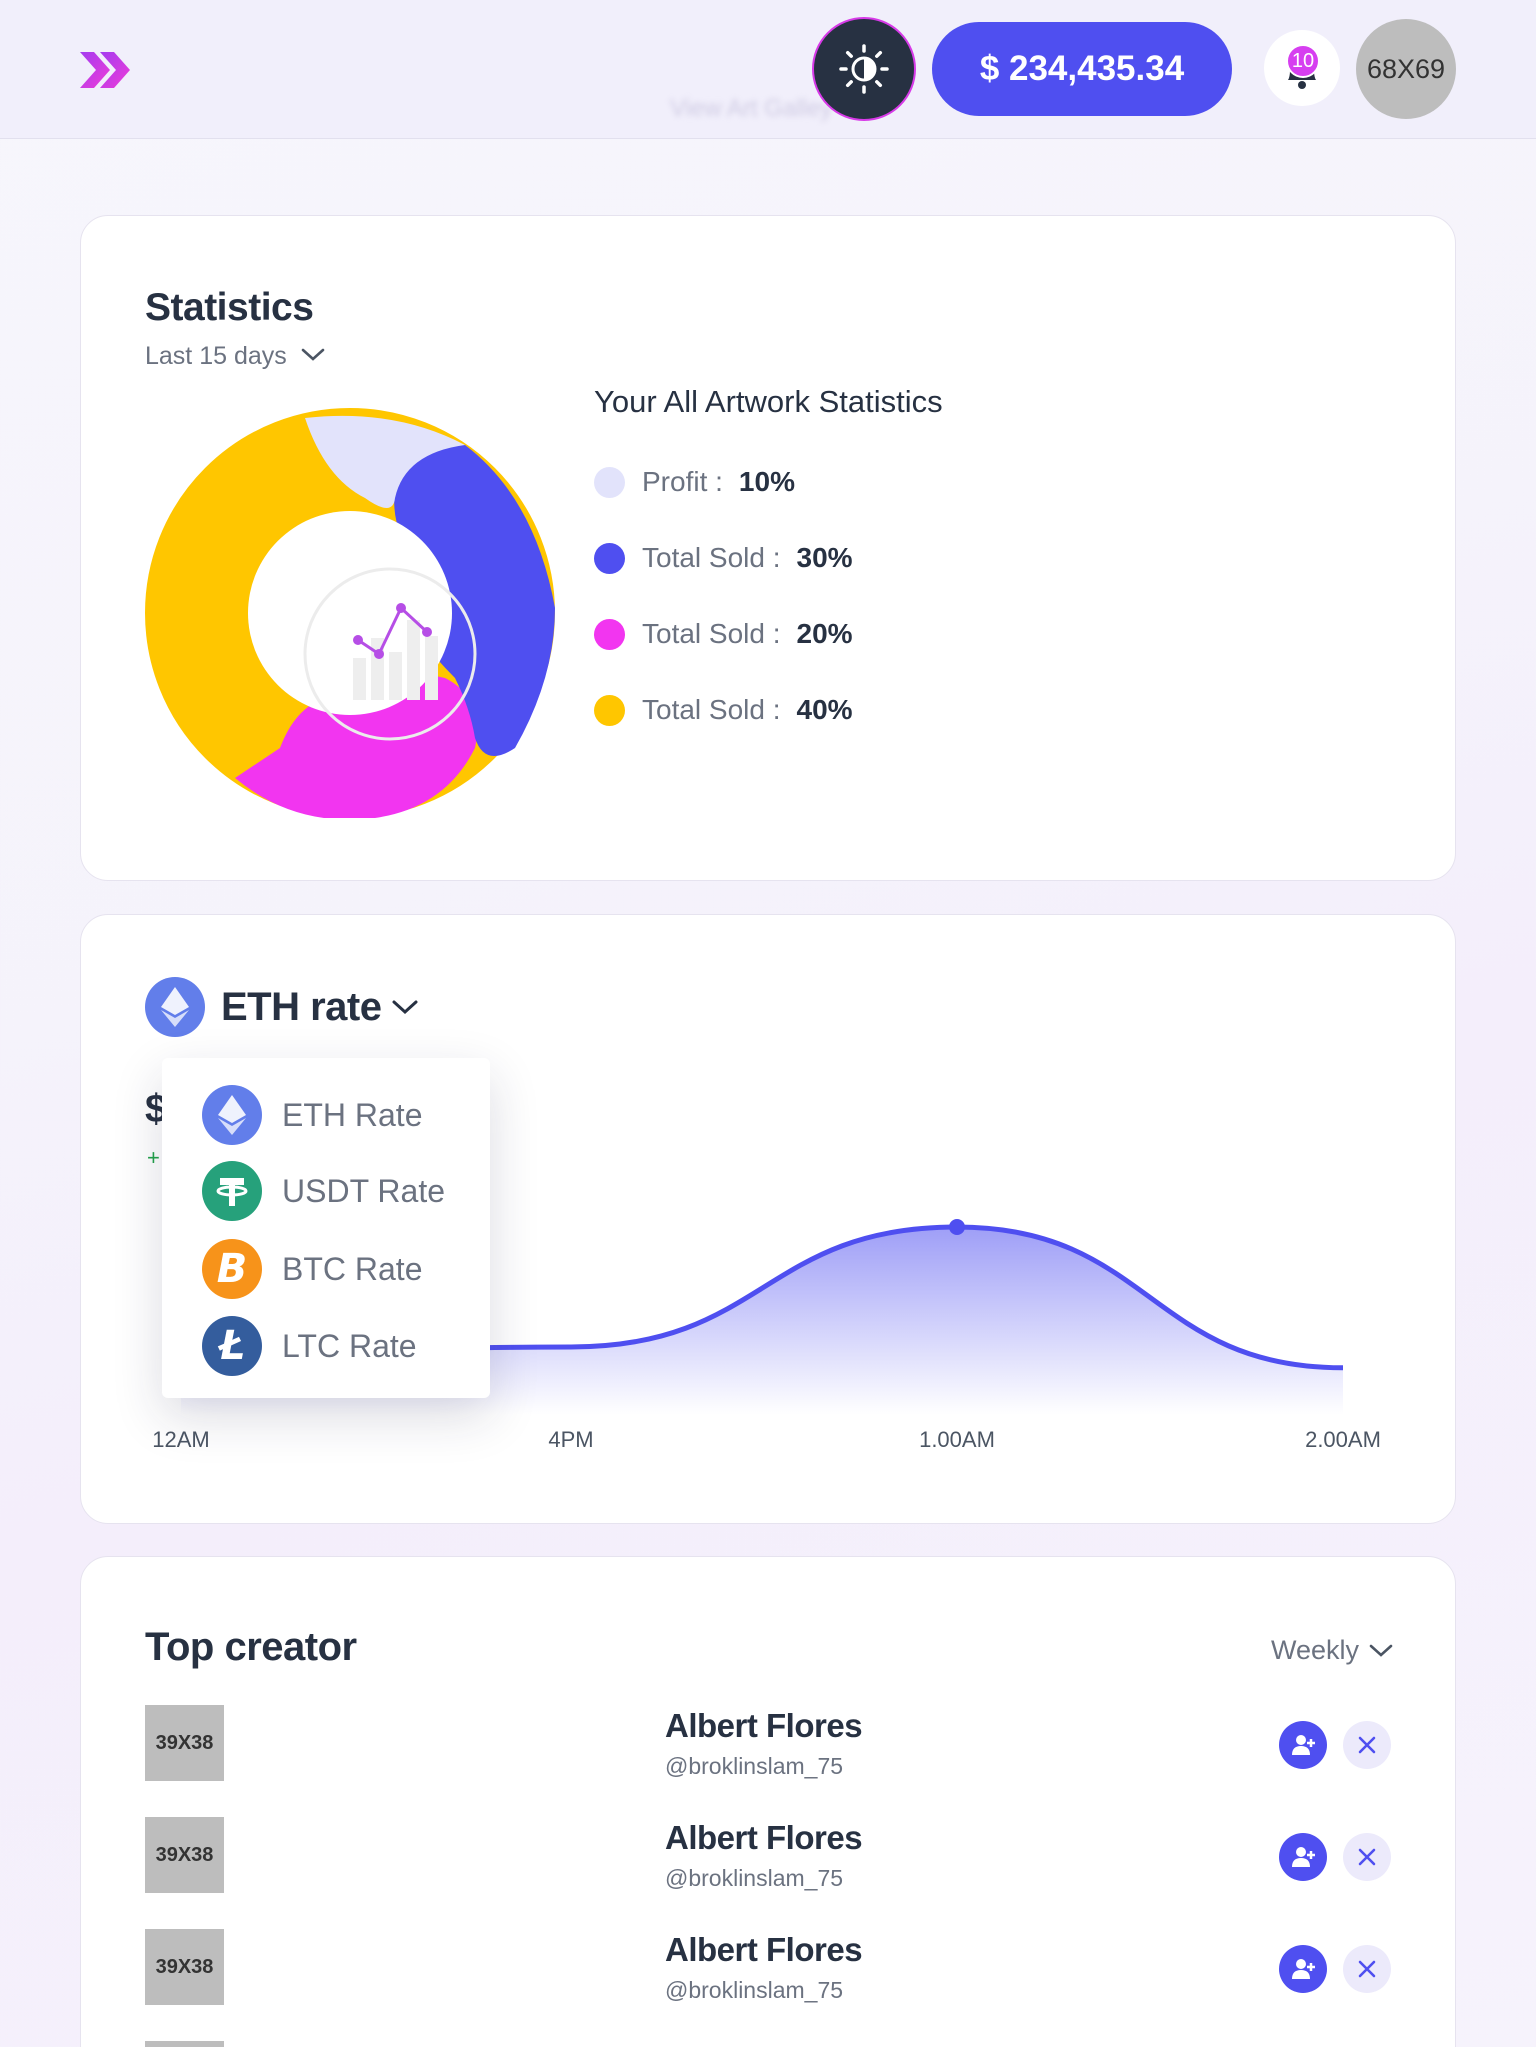 This screenshot has height=2047, width=1536. I want to click on rate-selector-button: ETH rate, so click(282, 1007).